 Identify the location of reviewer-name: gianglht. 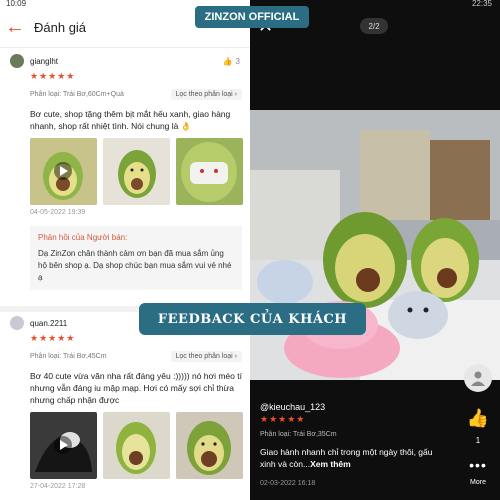
(44, 61).